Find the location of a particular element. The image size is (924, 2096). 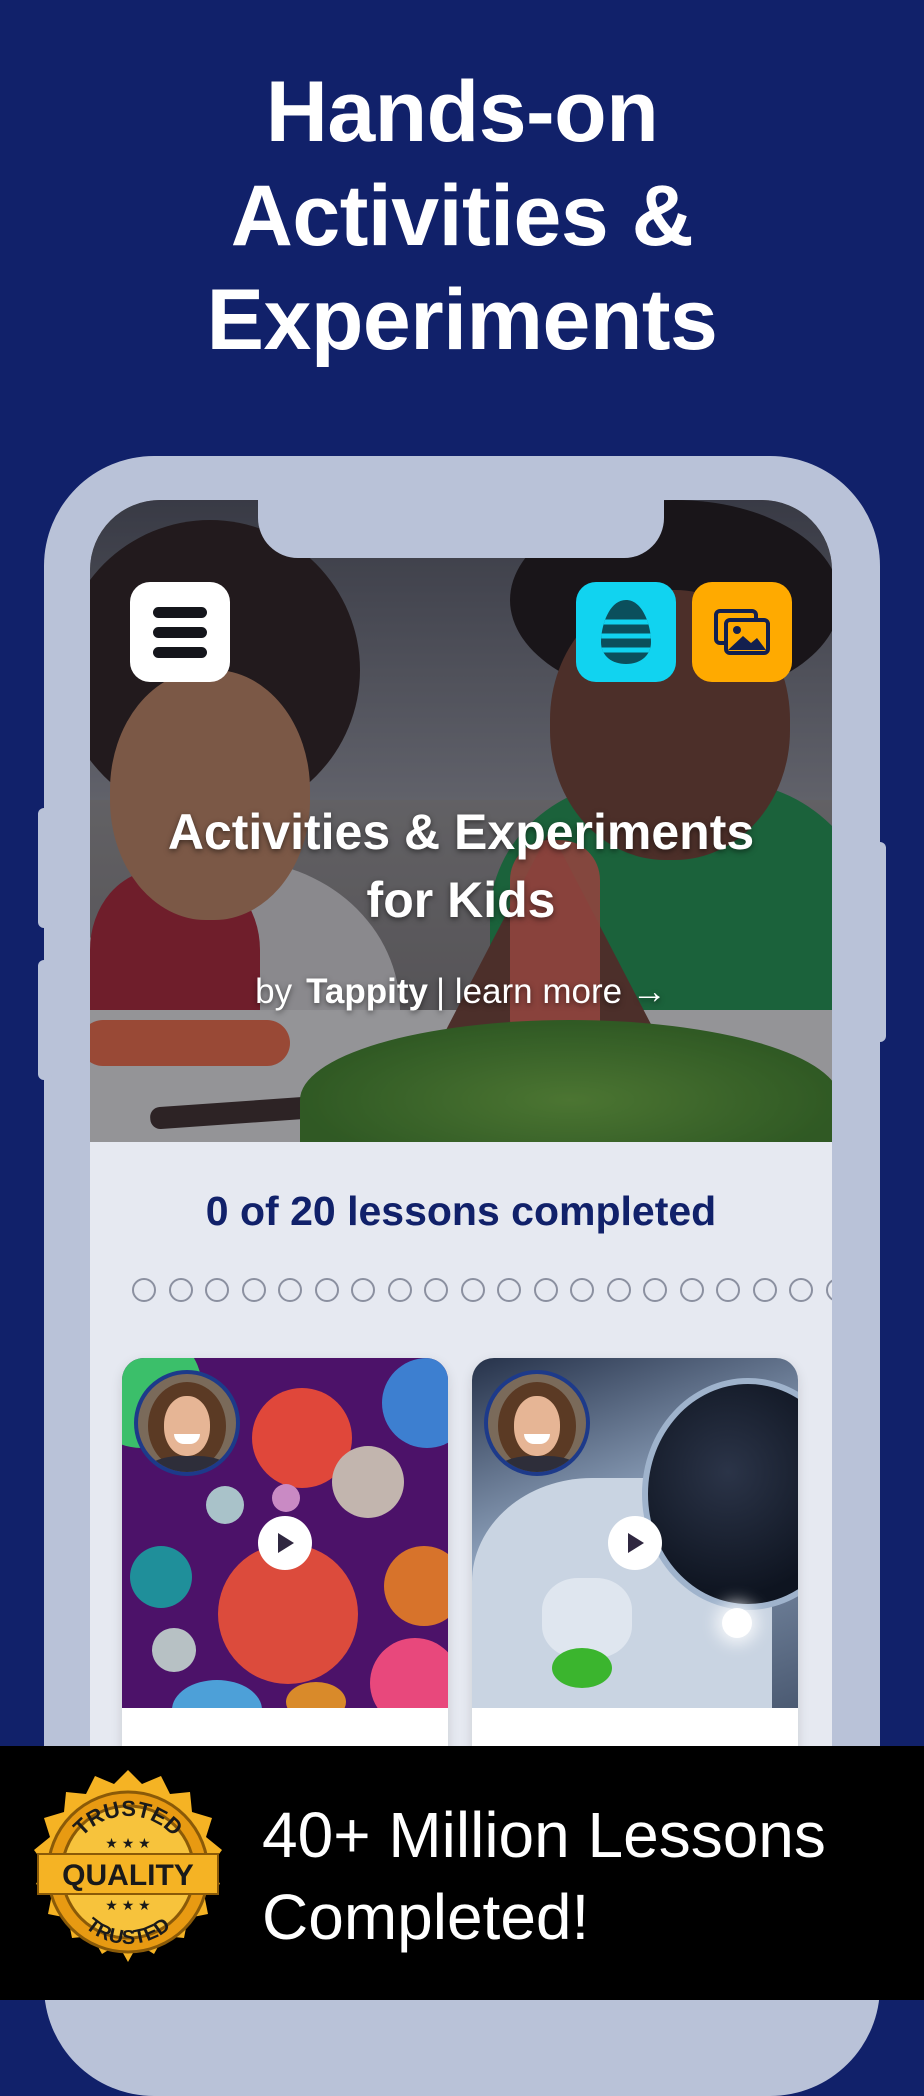

lessons-progress-label: 0 of 20 lessons completed is located at coordinates (461, 1211).